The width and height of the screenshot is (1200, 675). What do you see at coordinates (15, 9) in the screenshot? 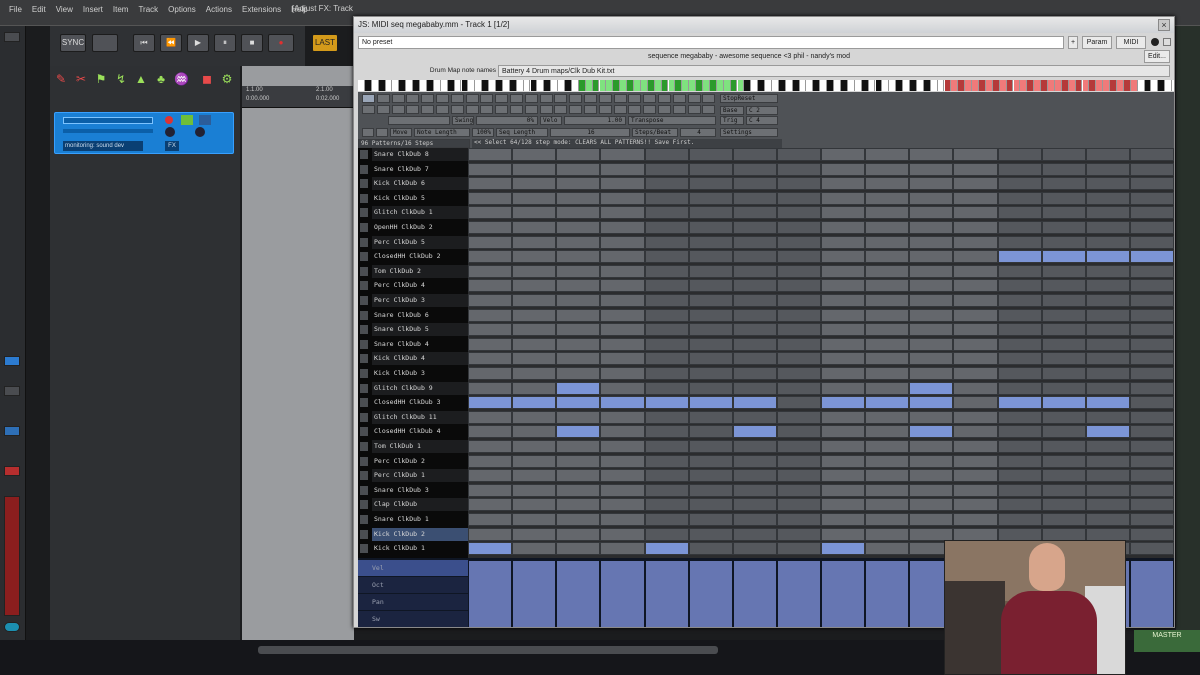
I see `menu-item: File` at bounding box center [15, 9].